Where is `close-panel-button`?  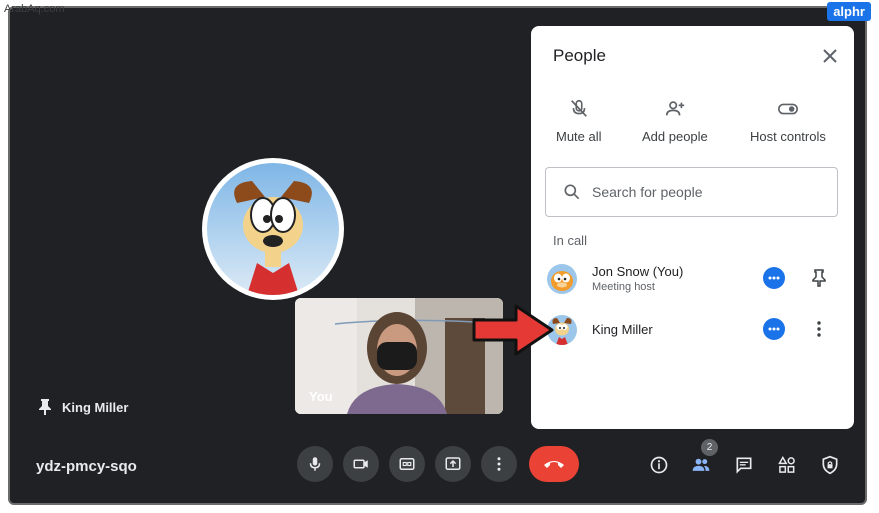
close-panel-button is located at coordinates (830, 56).